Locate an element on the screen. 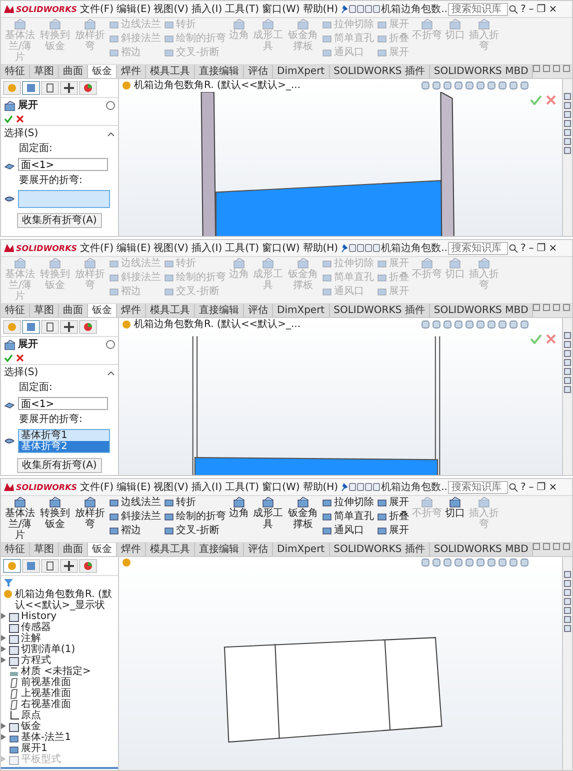 The height and width of the screenshot is (771, 573). tree-item: 上视基准面 is located at coordinates (36, 693).